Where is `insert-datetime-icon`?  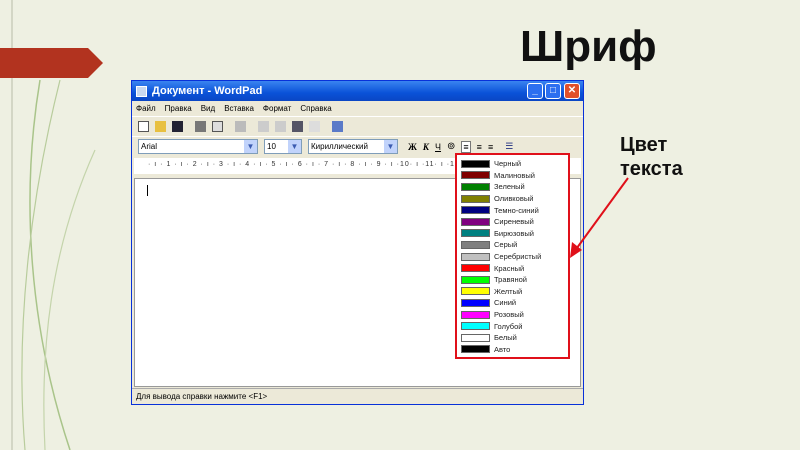
insert-datetime-icon is located at coordinates (337, 126).